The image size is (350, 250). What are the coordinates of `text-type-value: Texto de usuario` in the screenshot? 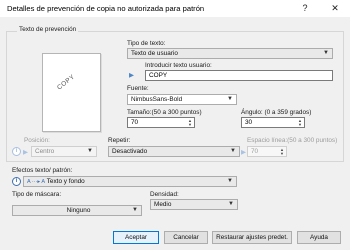 It's located at (154, 53).